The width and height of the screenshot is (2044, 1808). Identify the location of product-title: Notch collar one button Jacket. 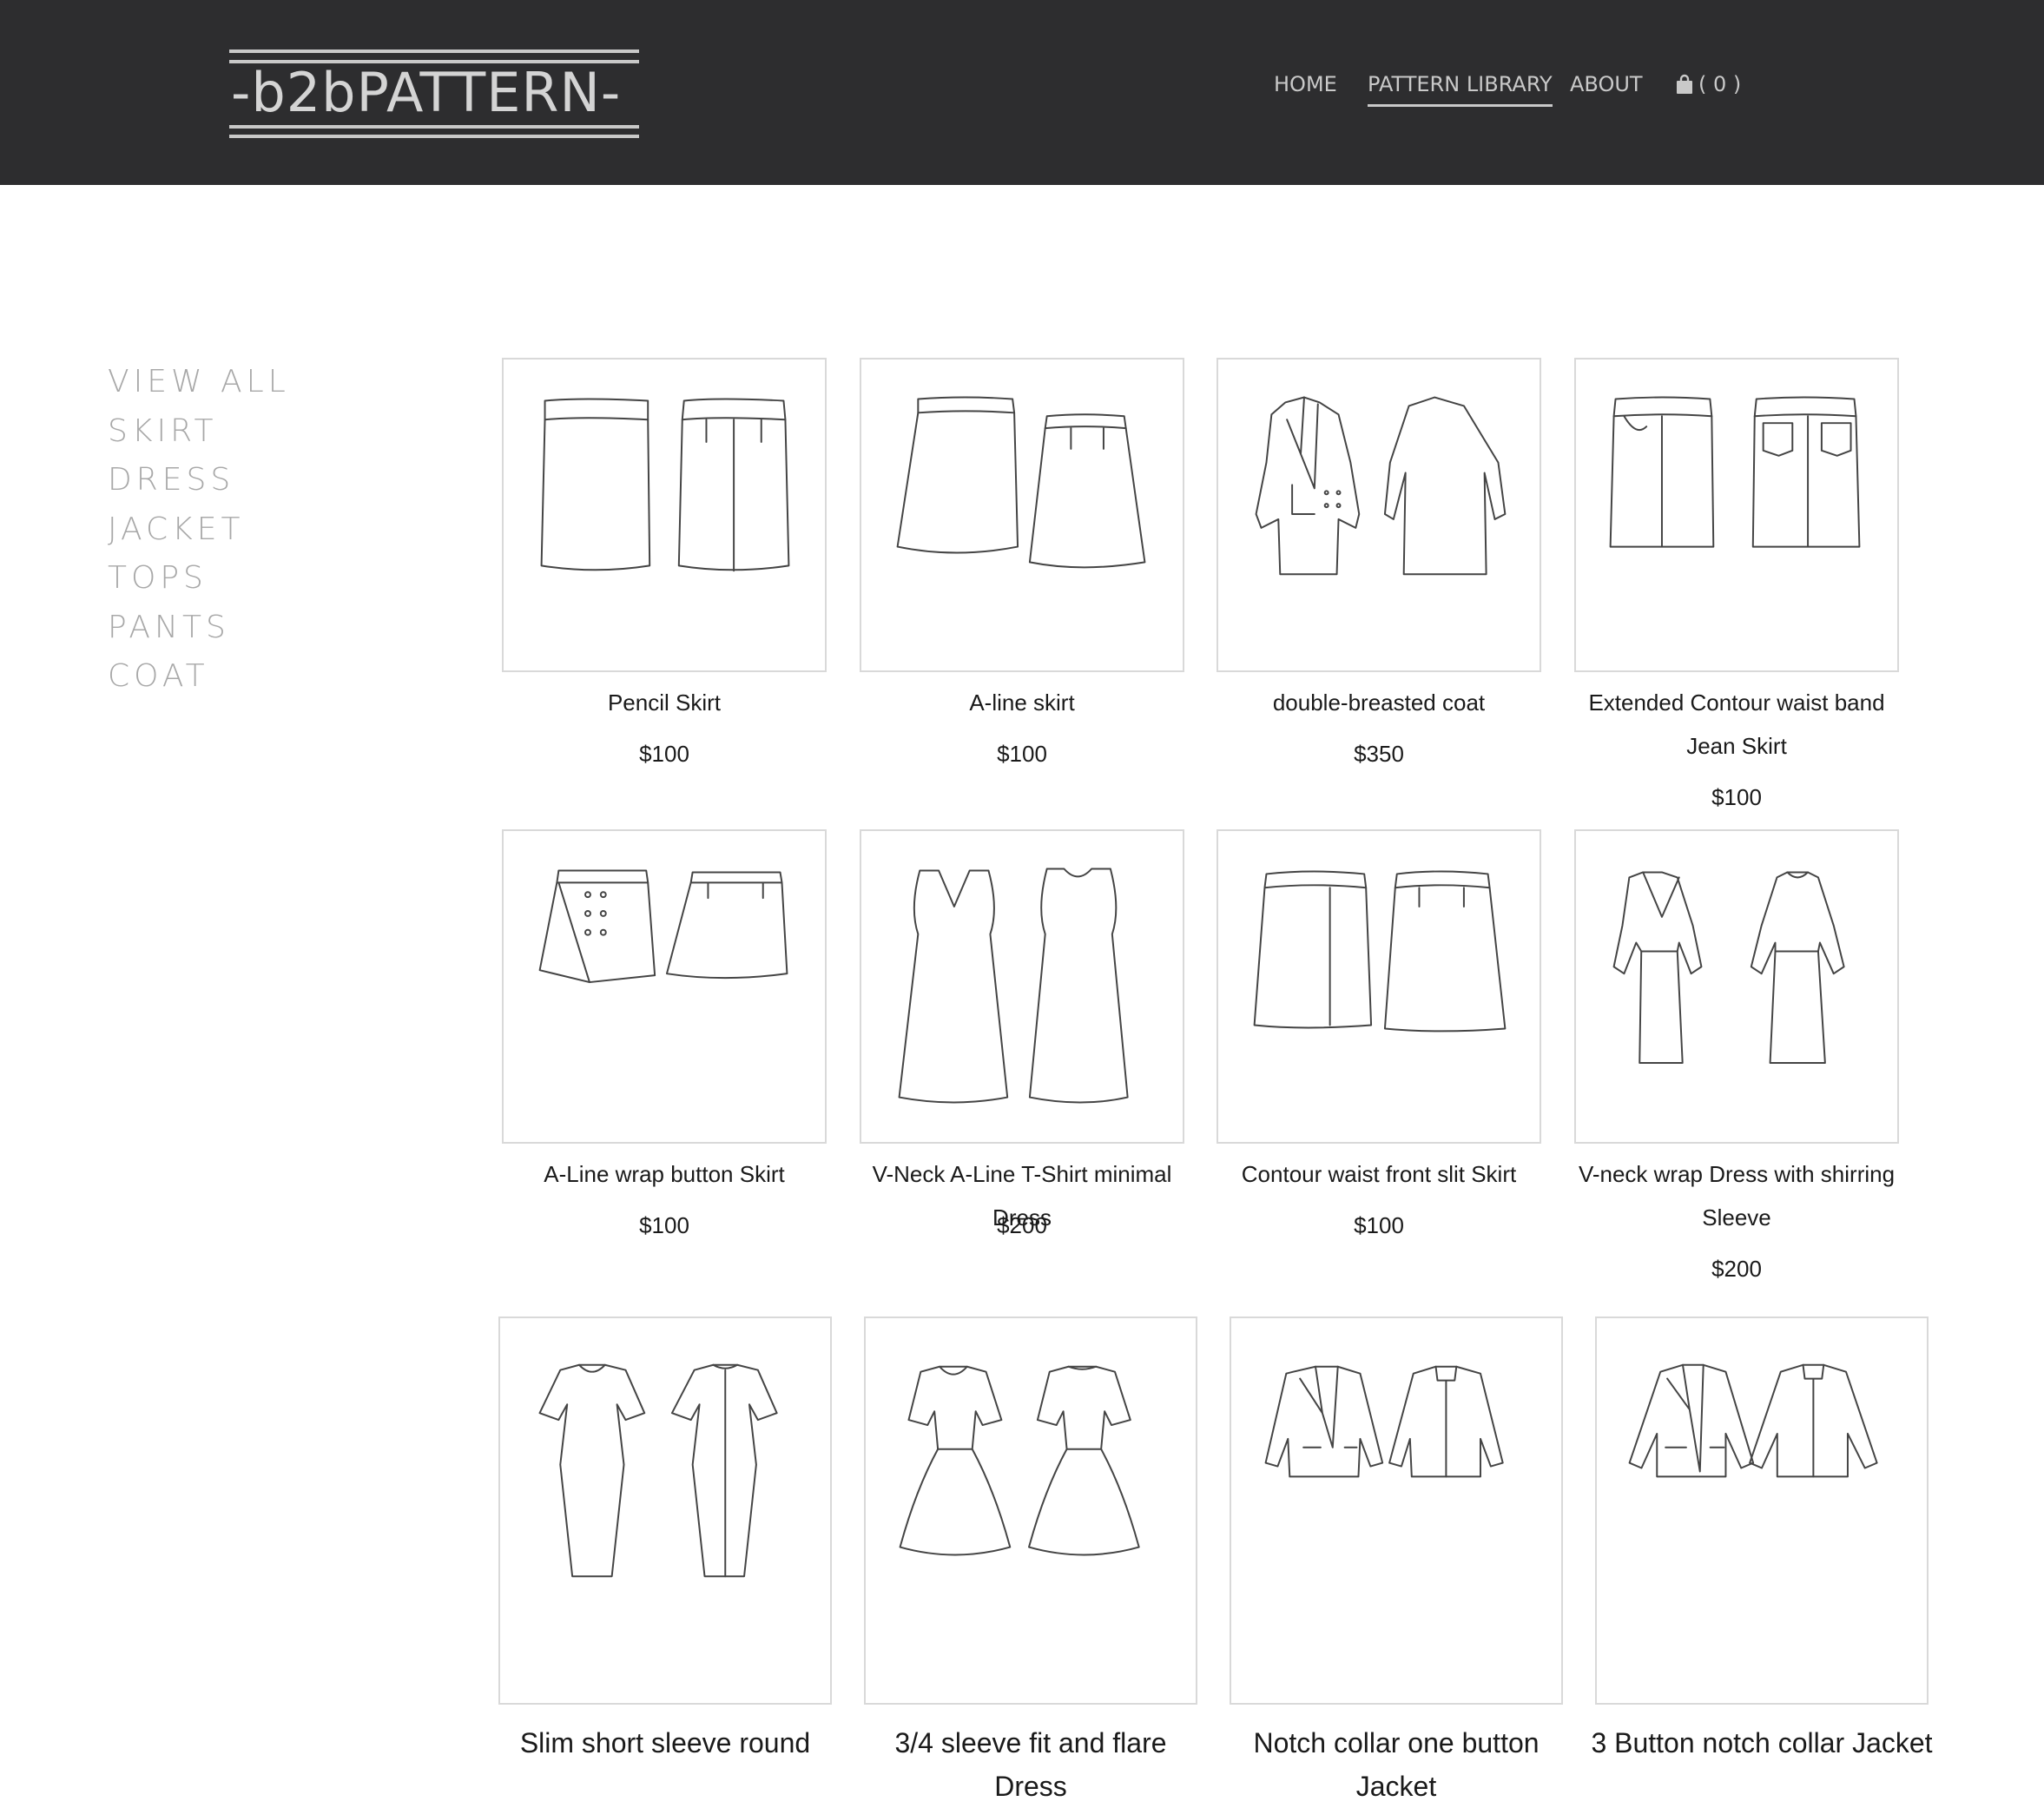
(1396, 1764).